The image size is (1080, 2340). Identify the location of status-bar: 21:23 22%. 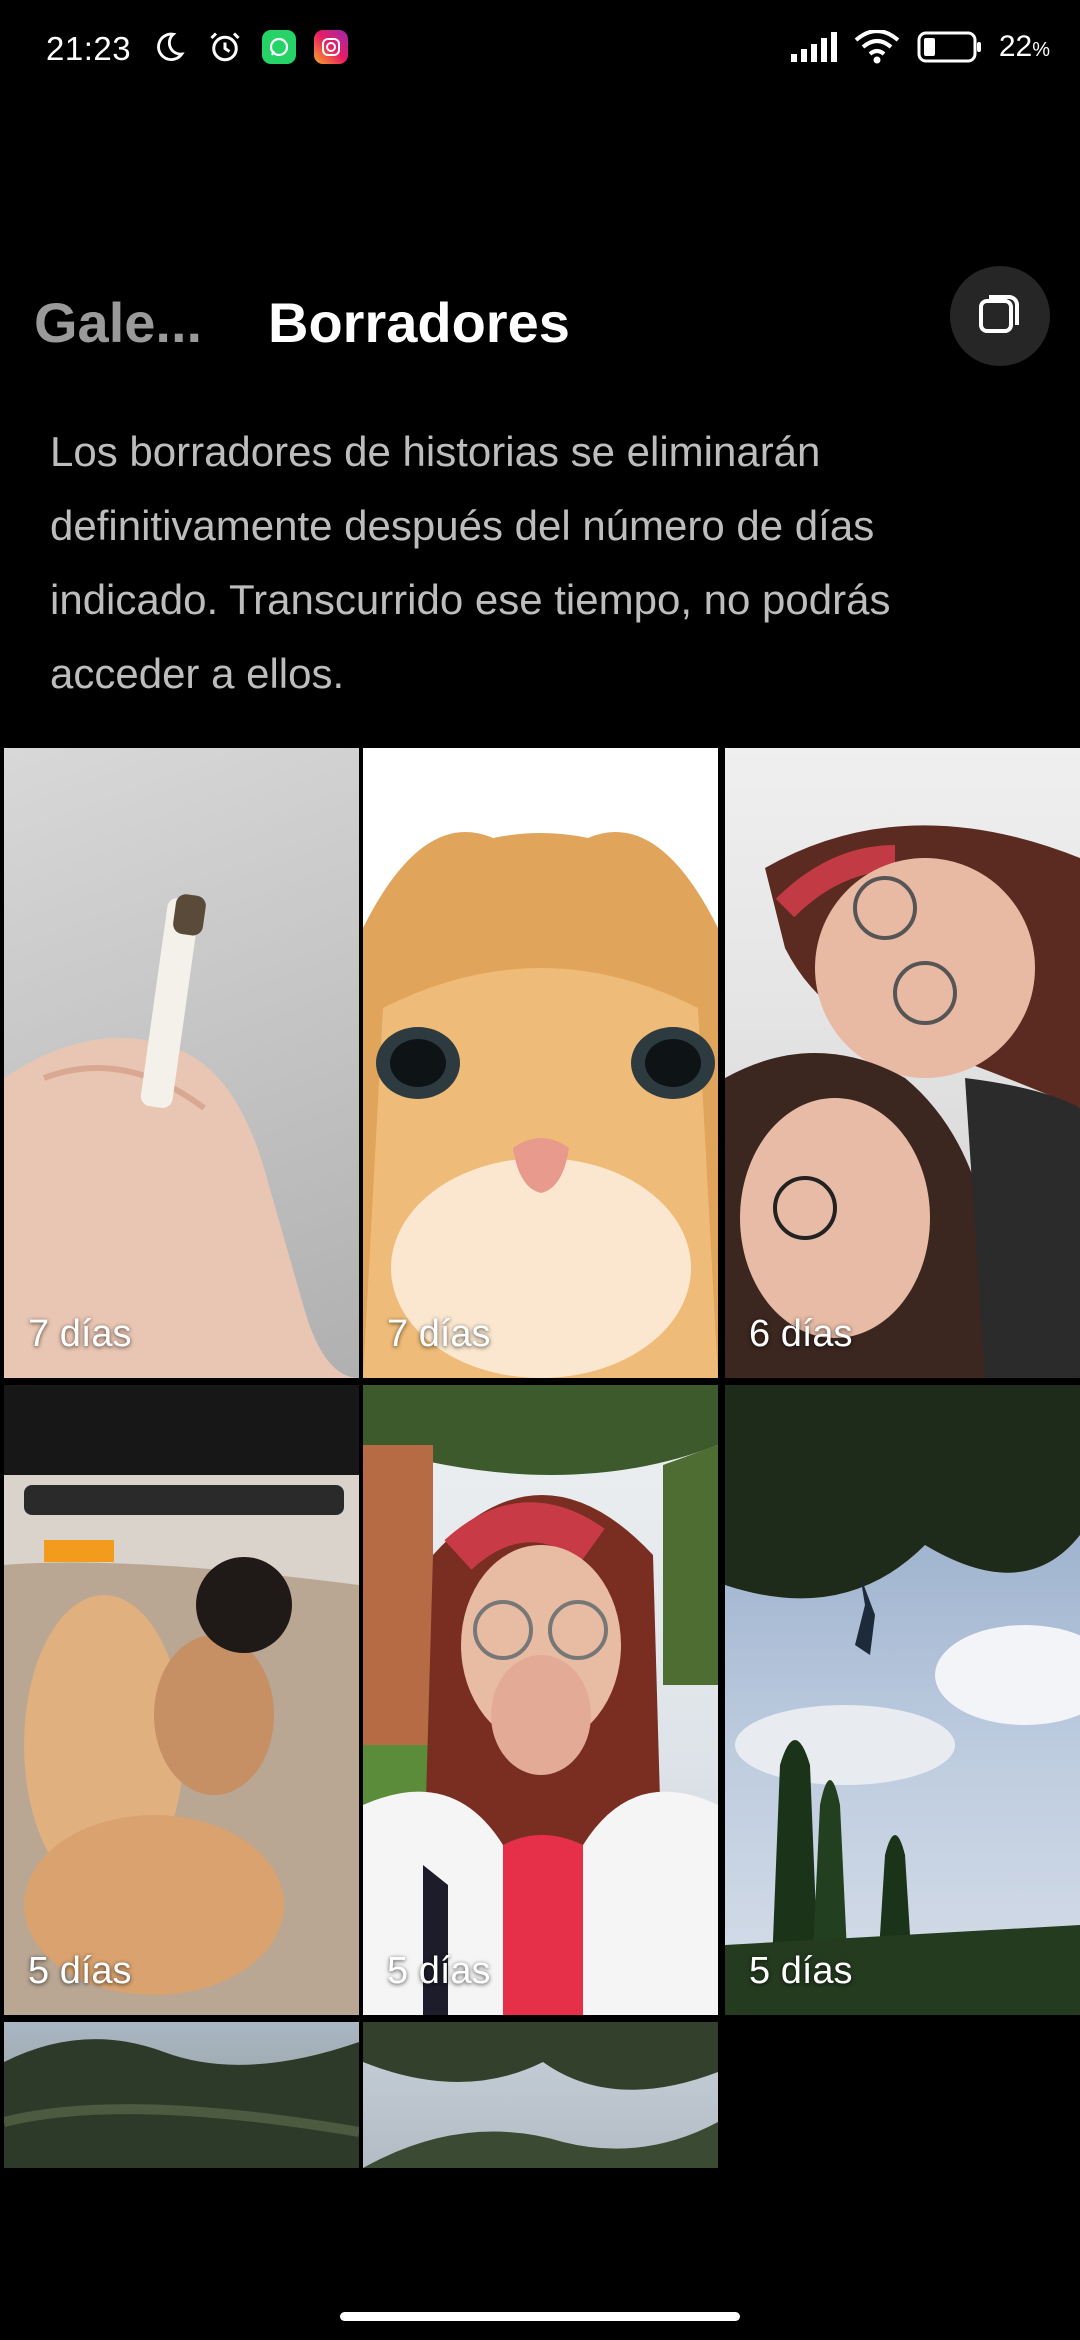
(540, 50).